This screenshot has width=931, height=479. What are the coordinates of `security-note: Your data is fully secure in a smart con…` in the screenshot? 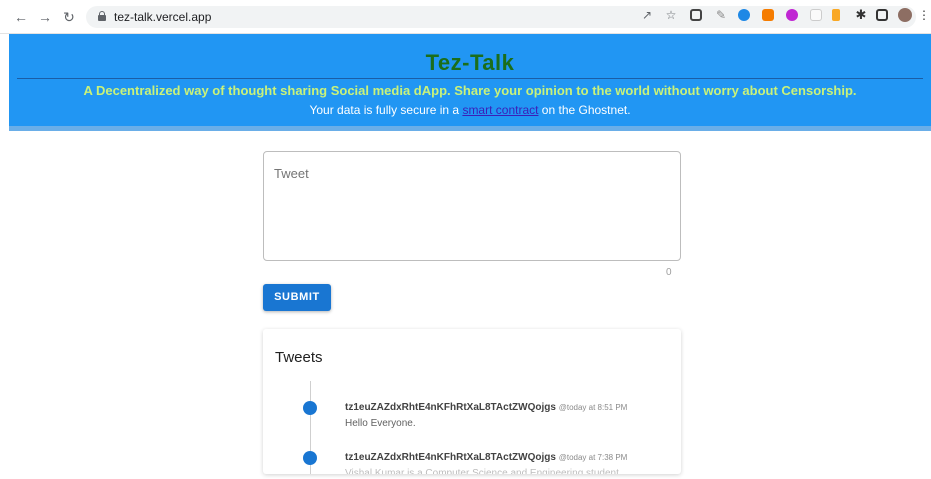 It's located at (470, 110).